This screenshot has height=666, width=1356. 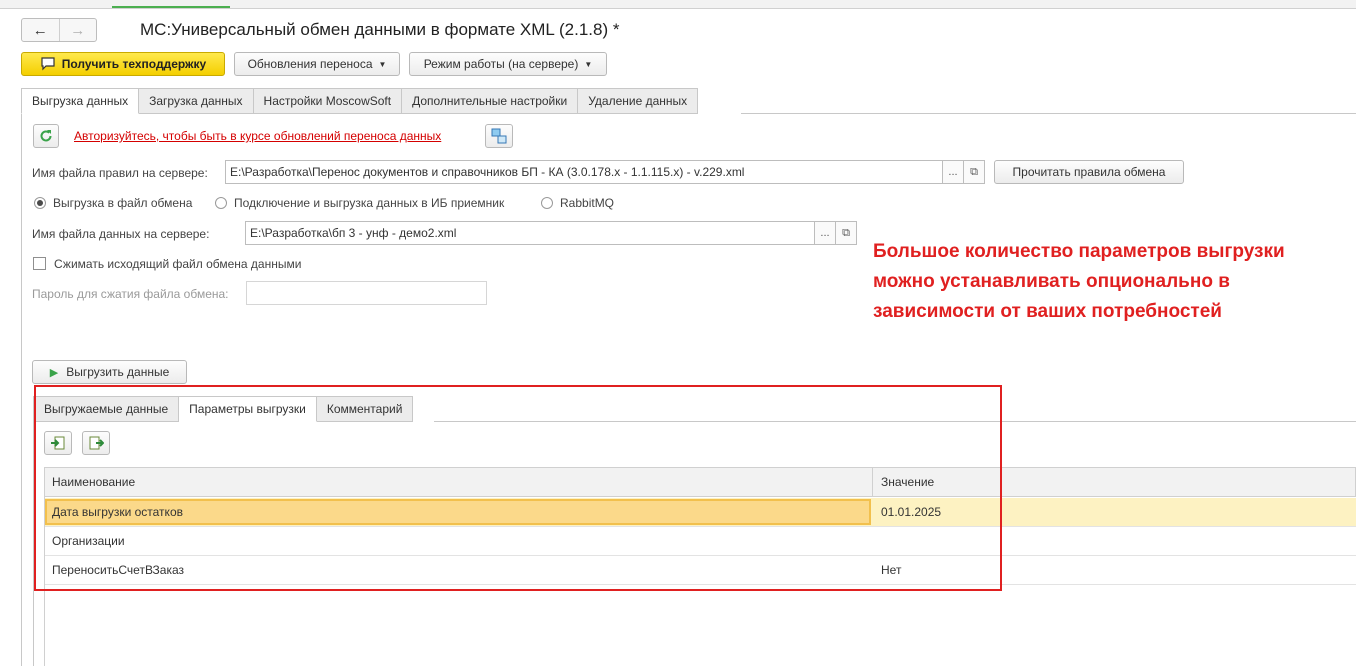 I want to click on support-button: Получить техподдержку, so click(x=123, y=64).